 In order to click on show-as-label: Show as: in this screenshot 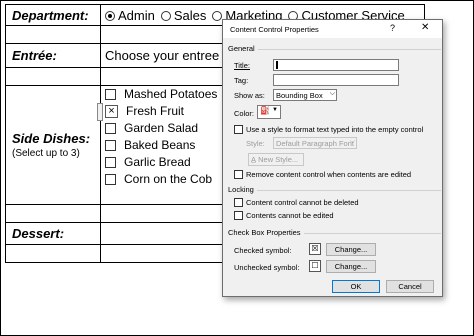, I will do `click(249, 95)`.